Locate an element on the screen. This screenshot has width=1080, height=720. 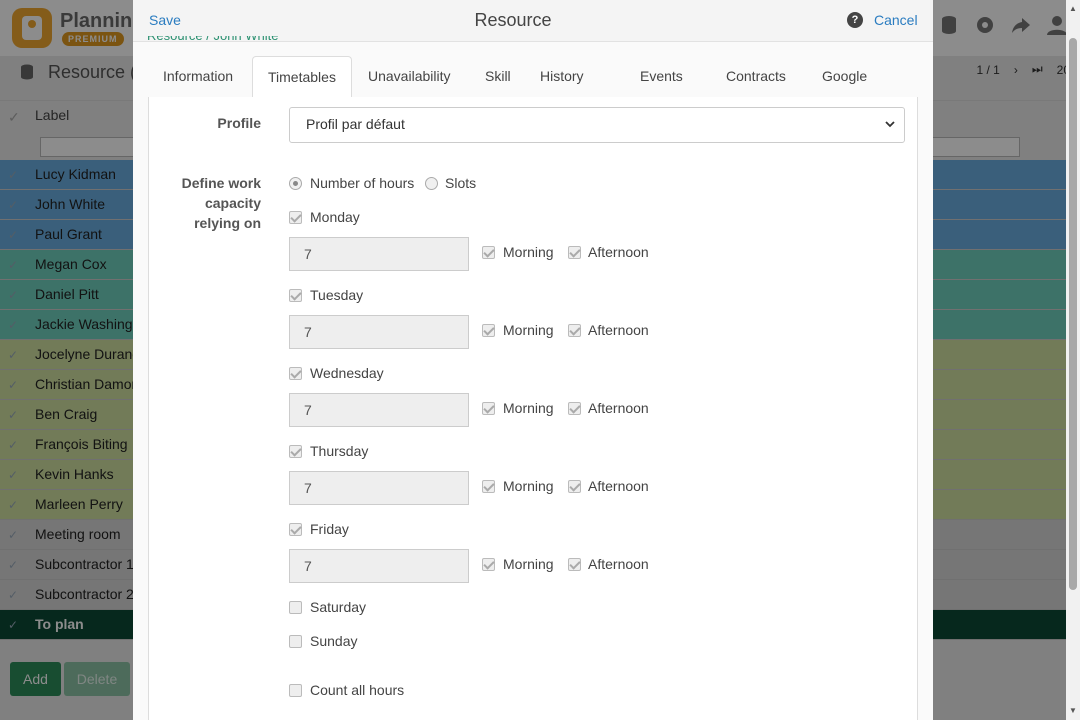
wednesday-morning-label: Morning is located at coordinates (528, 408).